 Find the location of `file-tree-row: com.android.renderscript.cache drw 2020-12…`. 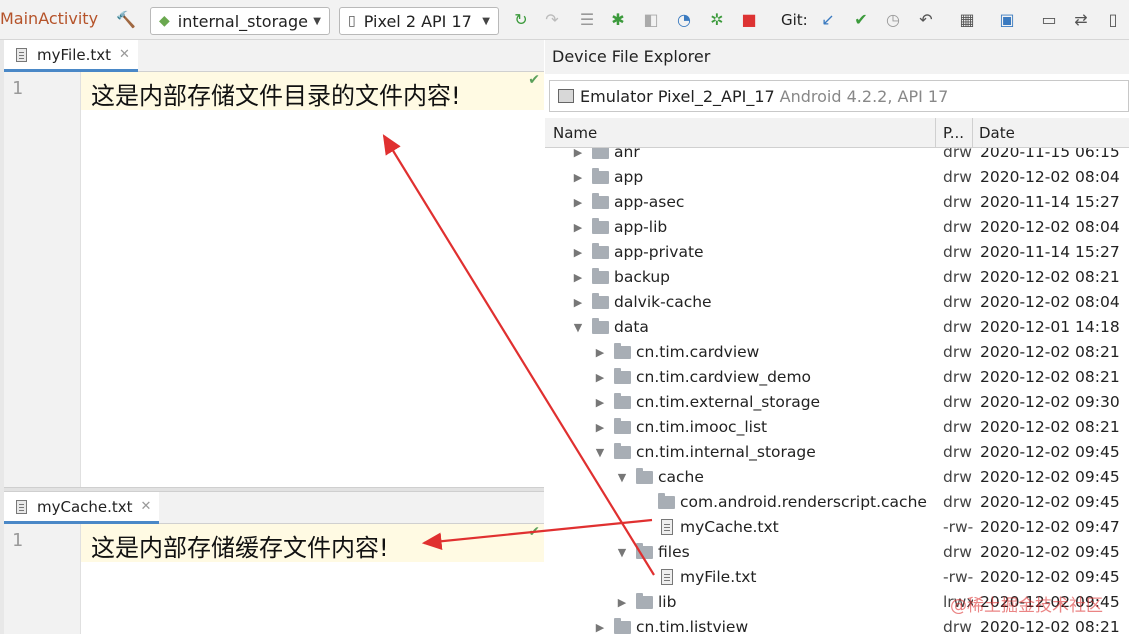

file-tree-row: com.android.renderscript.cache drw 2020-12… is located at coordinates (837, 503).